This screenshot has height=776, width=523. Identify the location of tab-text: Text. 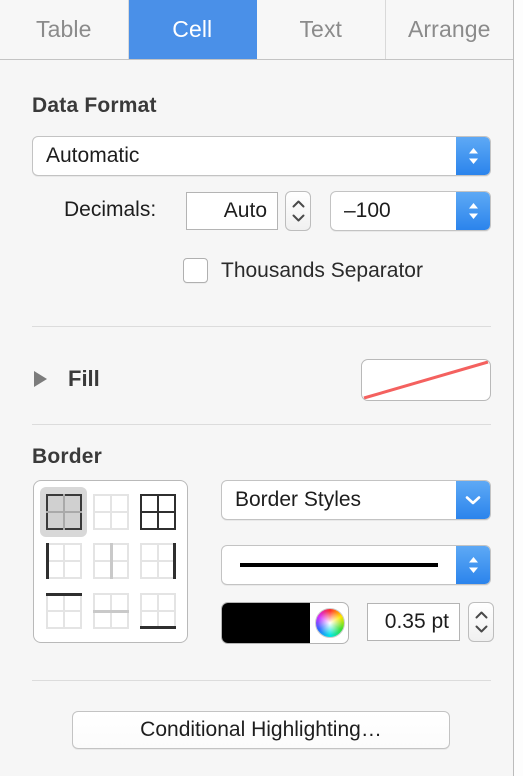
(321, 29).